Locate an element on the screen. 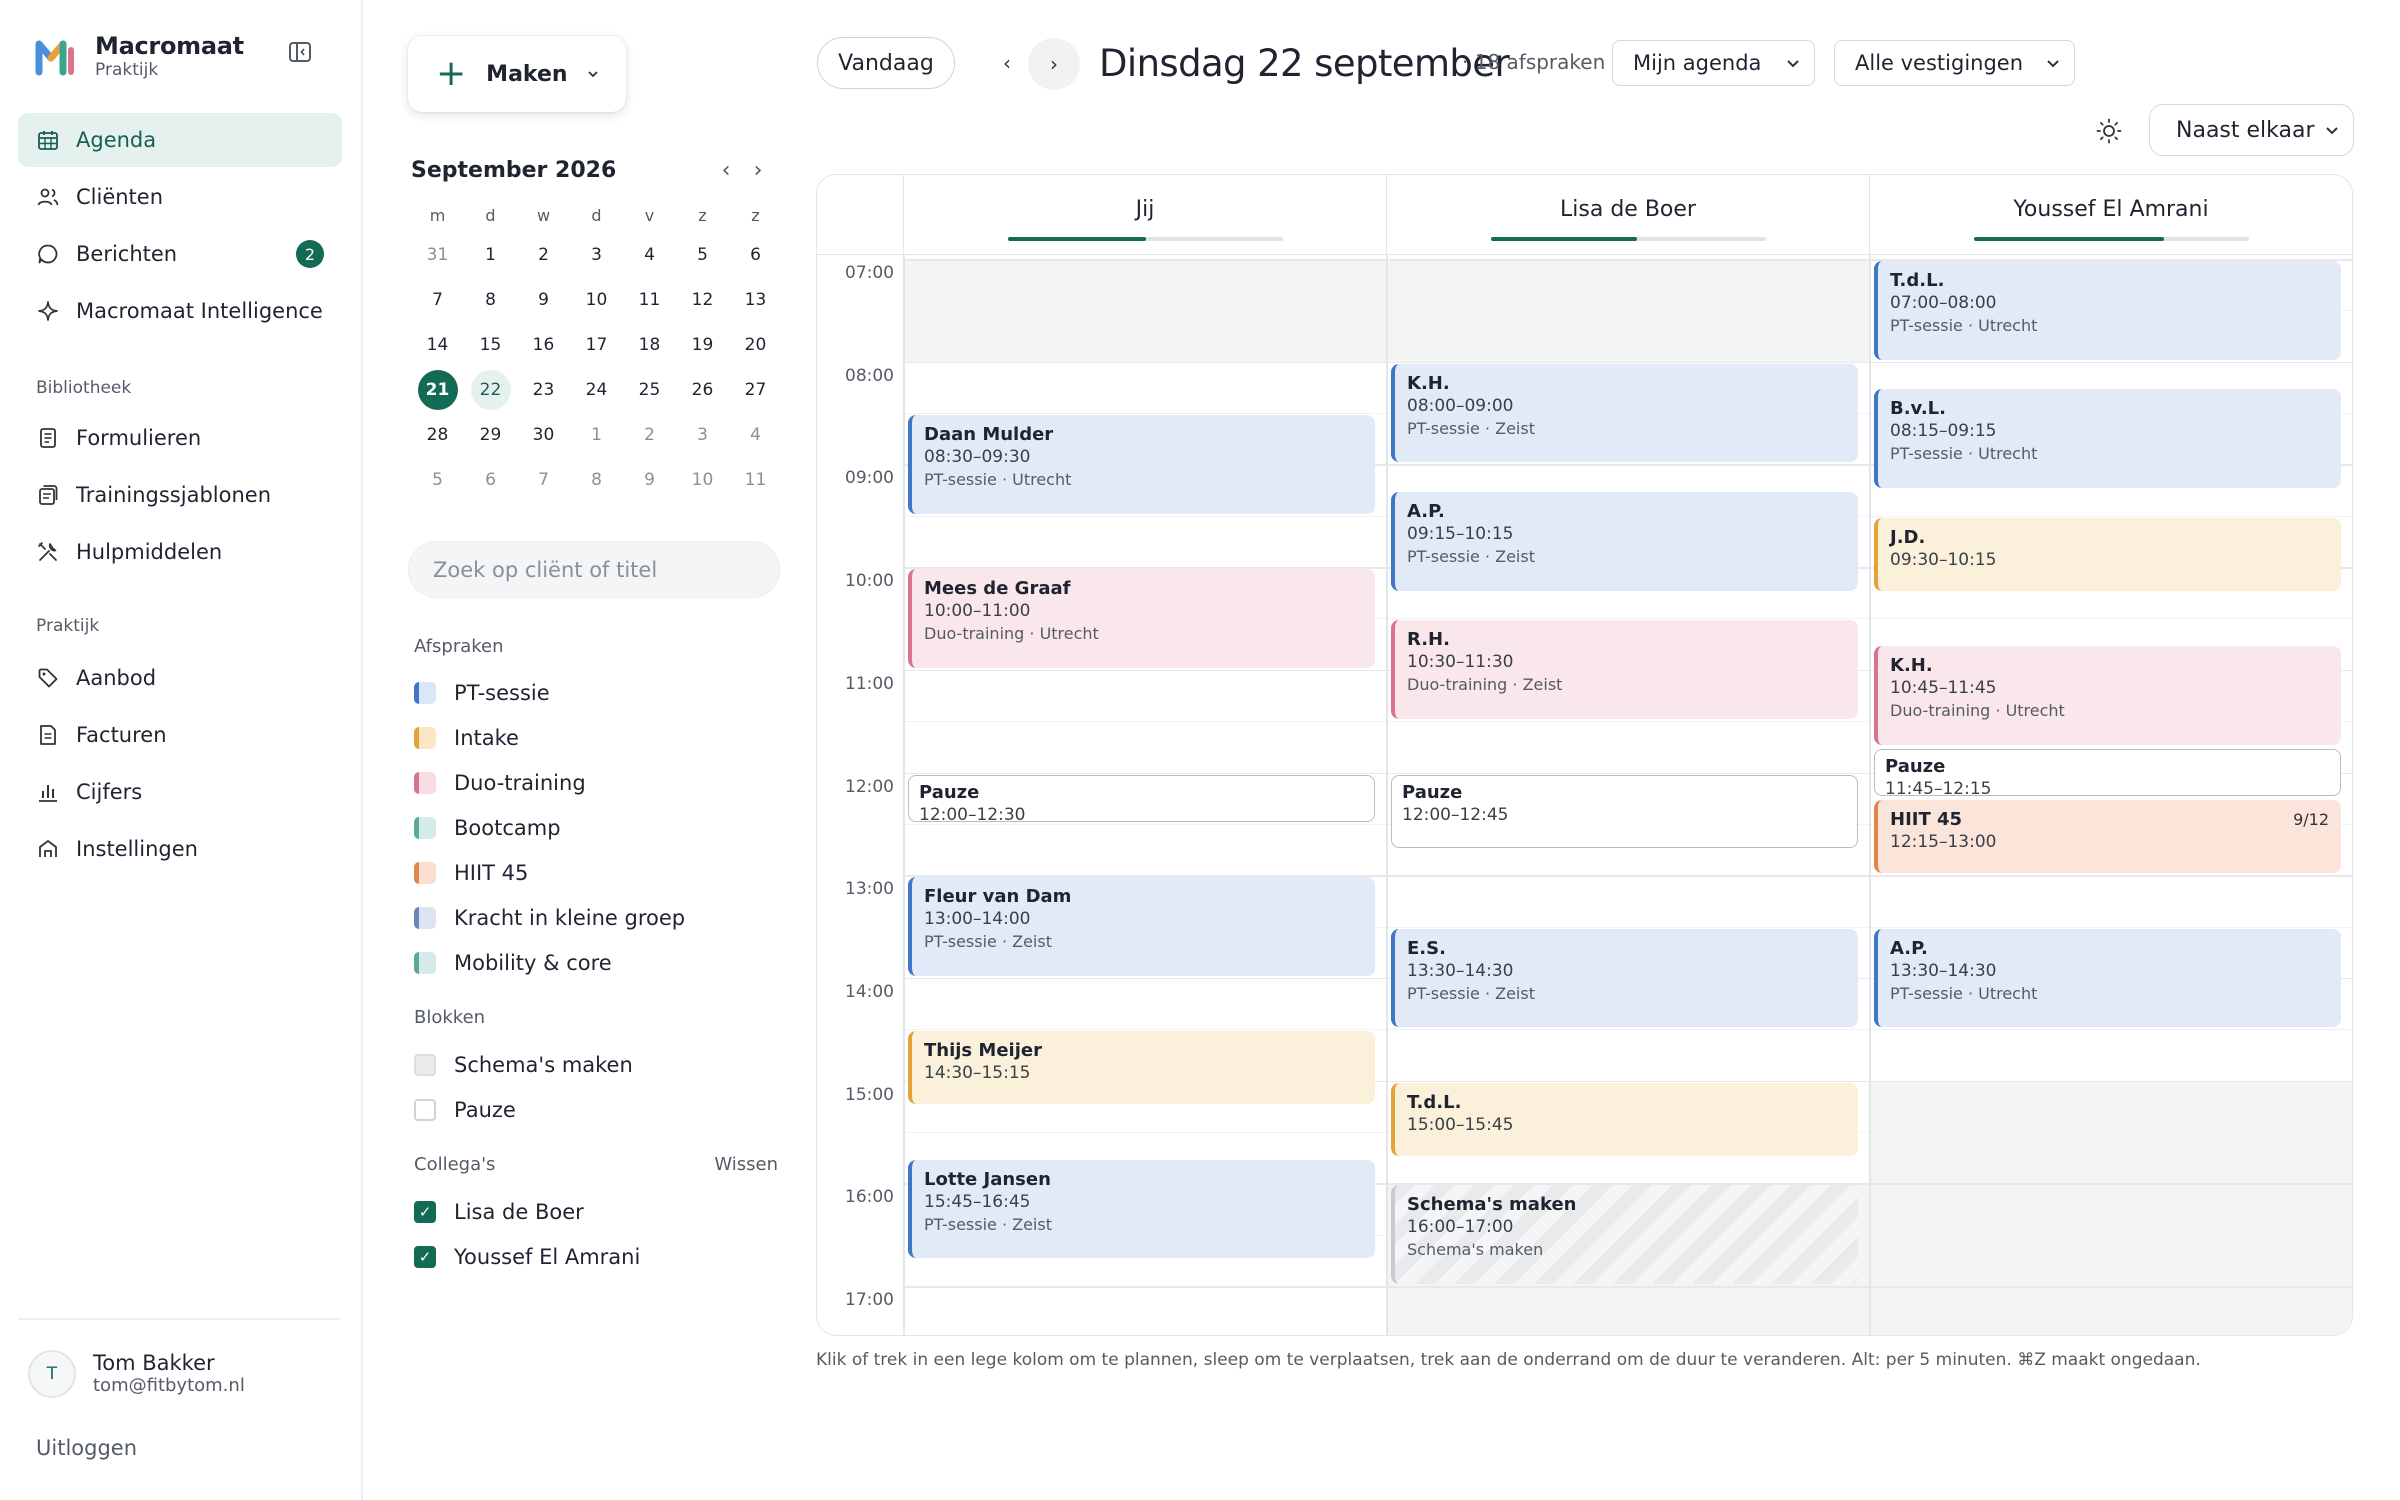 The height and width of the screenshot is (1500, 2400). filter-appointment-type: PT-sessie is located at coordinates (599, 692).